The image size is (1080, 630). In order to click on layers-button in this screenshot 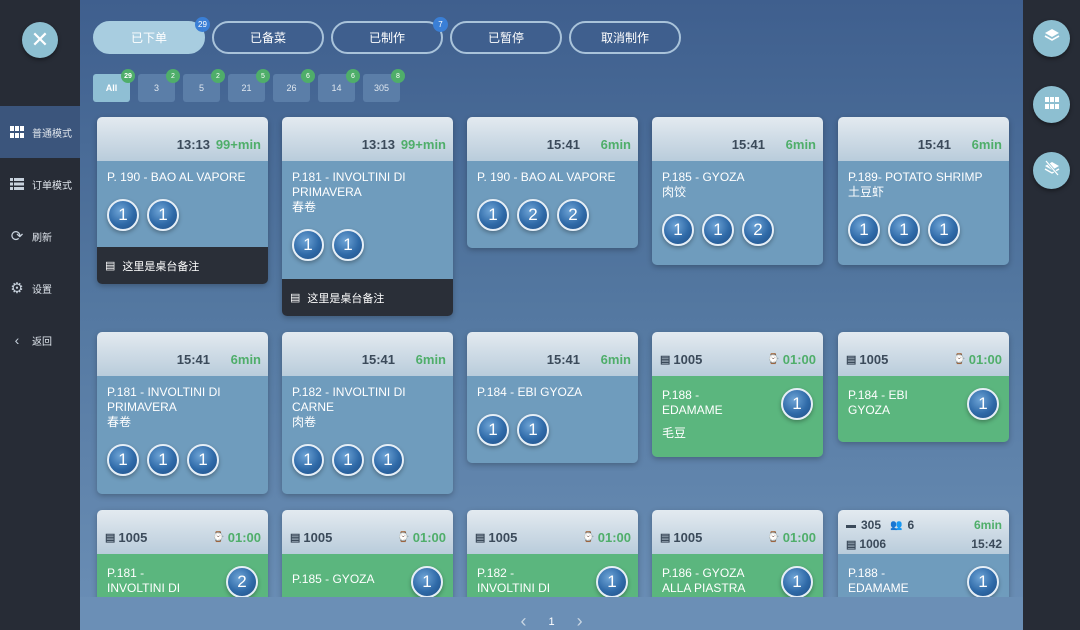, I will do `click(1051, 38)`.